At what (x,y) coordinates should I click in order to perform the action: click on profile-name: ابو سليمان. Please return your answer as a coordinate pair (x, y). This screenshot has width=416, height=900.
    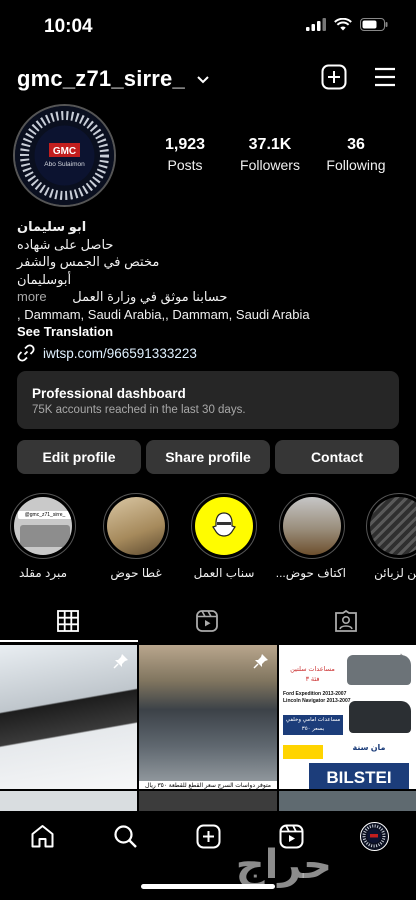
    Looking at the image, I should click on (52, 226).